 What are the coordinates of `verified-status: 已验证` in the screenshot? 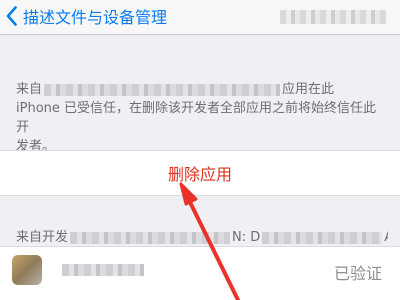 It's located at (357, 273).